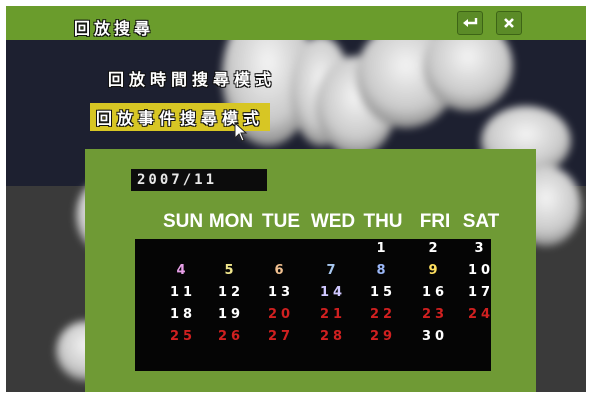  Describe the element at coordinates (183, 315) in the screenshot. I see `calendar-day: 18` at that location.